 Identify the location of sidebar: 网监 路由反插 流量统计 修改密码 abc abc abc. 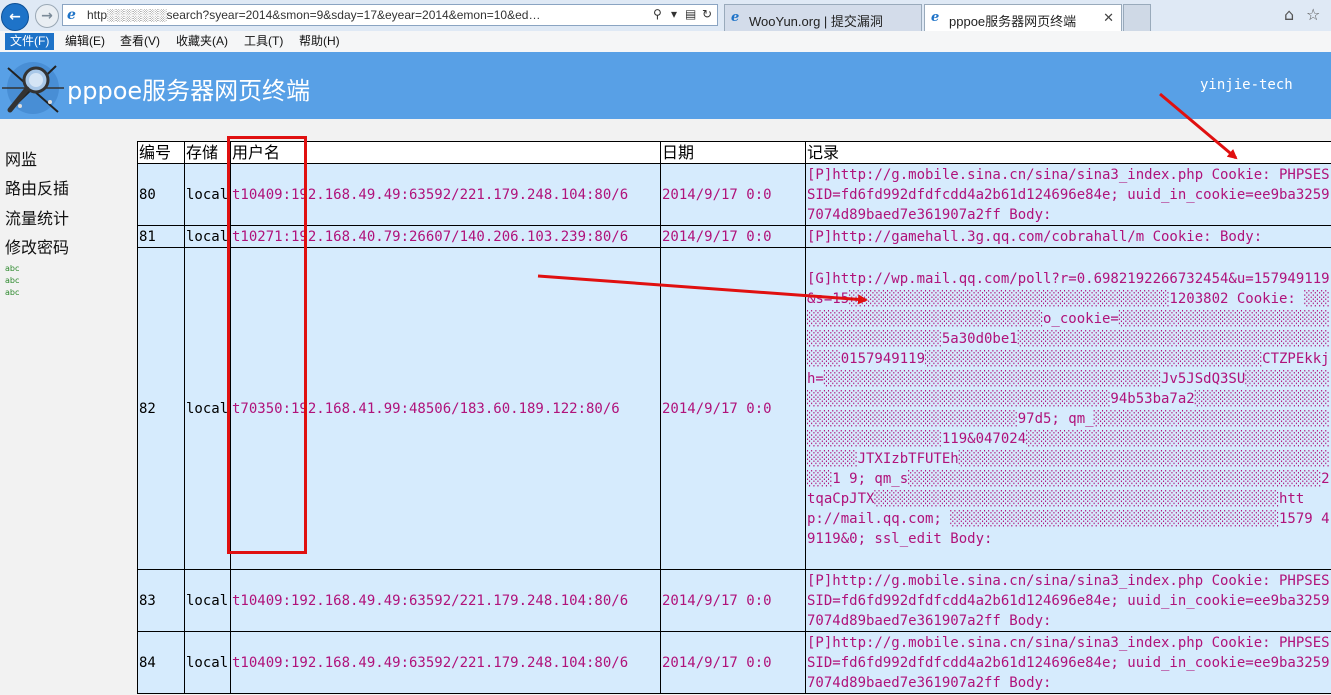
(69, 407).